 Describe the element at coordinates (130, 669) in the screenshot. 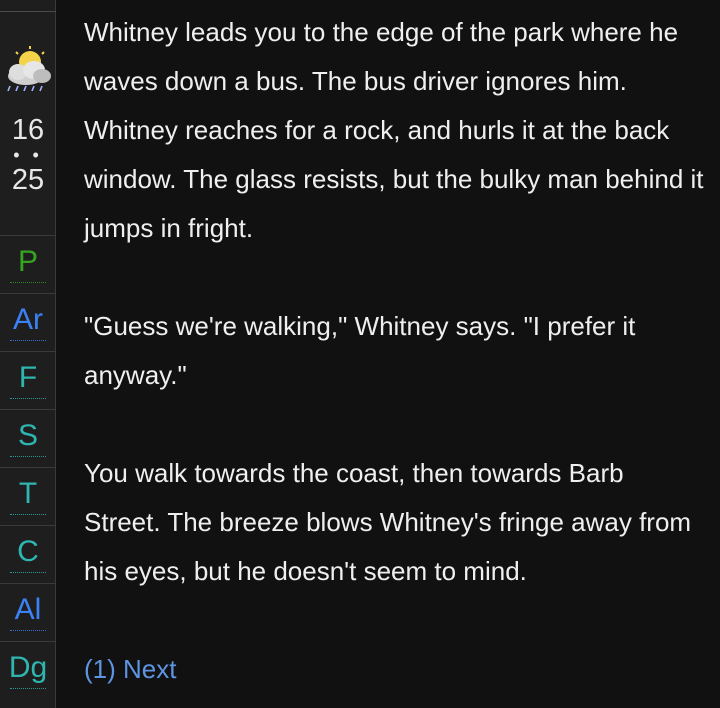

I see `next-link: (1) Next` at that location.